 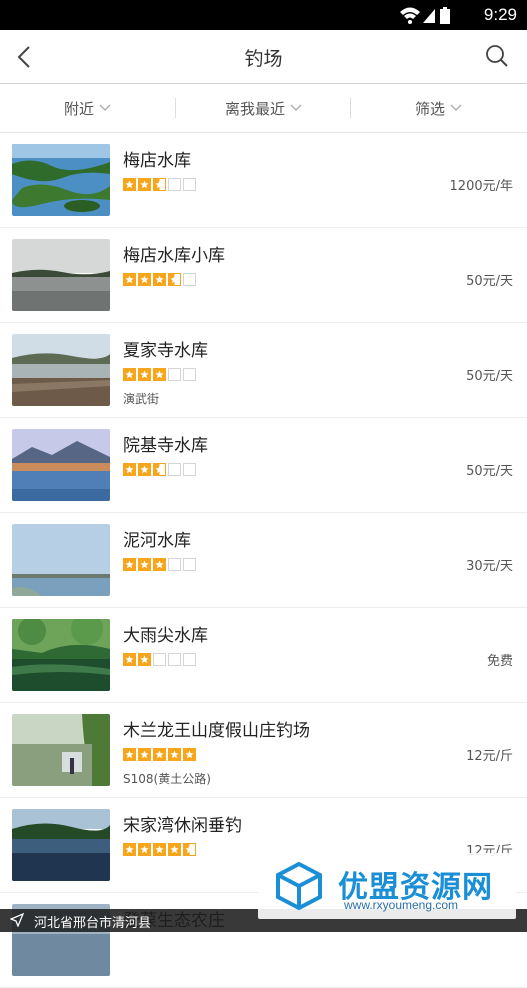 What do you see at coordinates (410, 15) in the screenshot?
I see `wifi-icon` at bounding box center [410, 15].